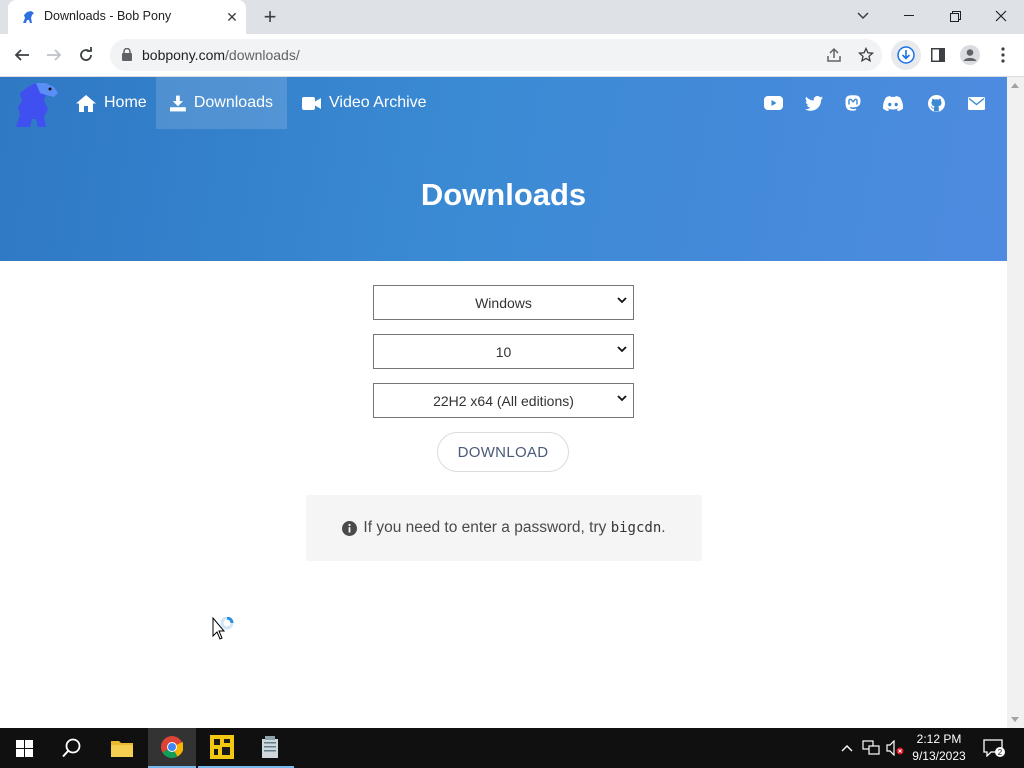  What do you see at coordinates (834, 55) in the screenshot?
I see `share-icon` at bounding box center [834, 55].